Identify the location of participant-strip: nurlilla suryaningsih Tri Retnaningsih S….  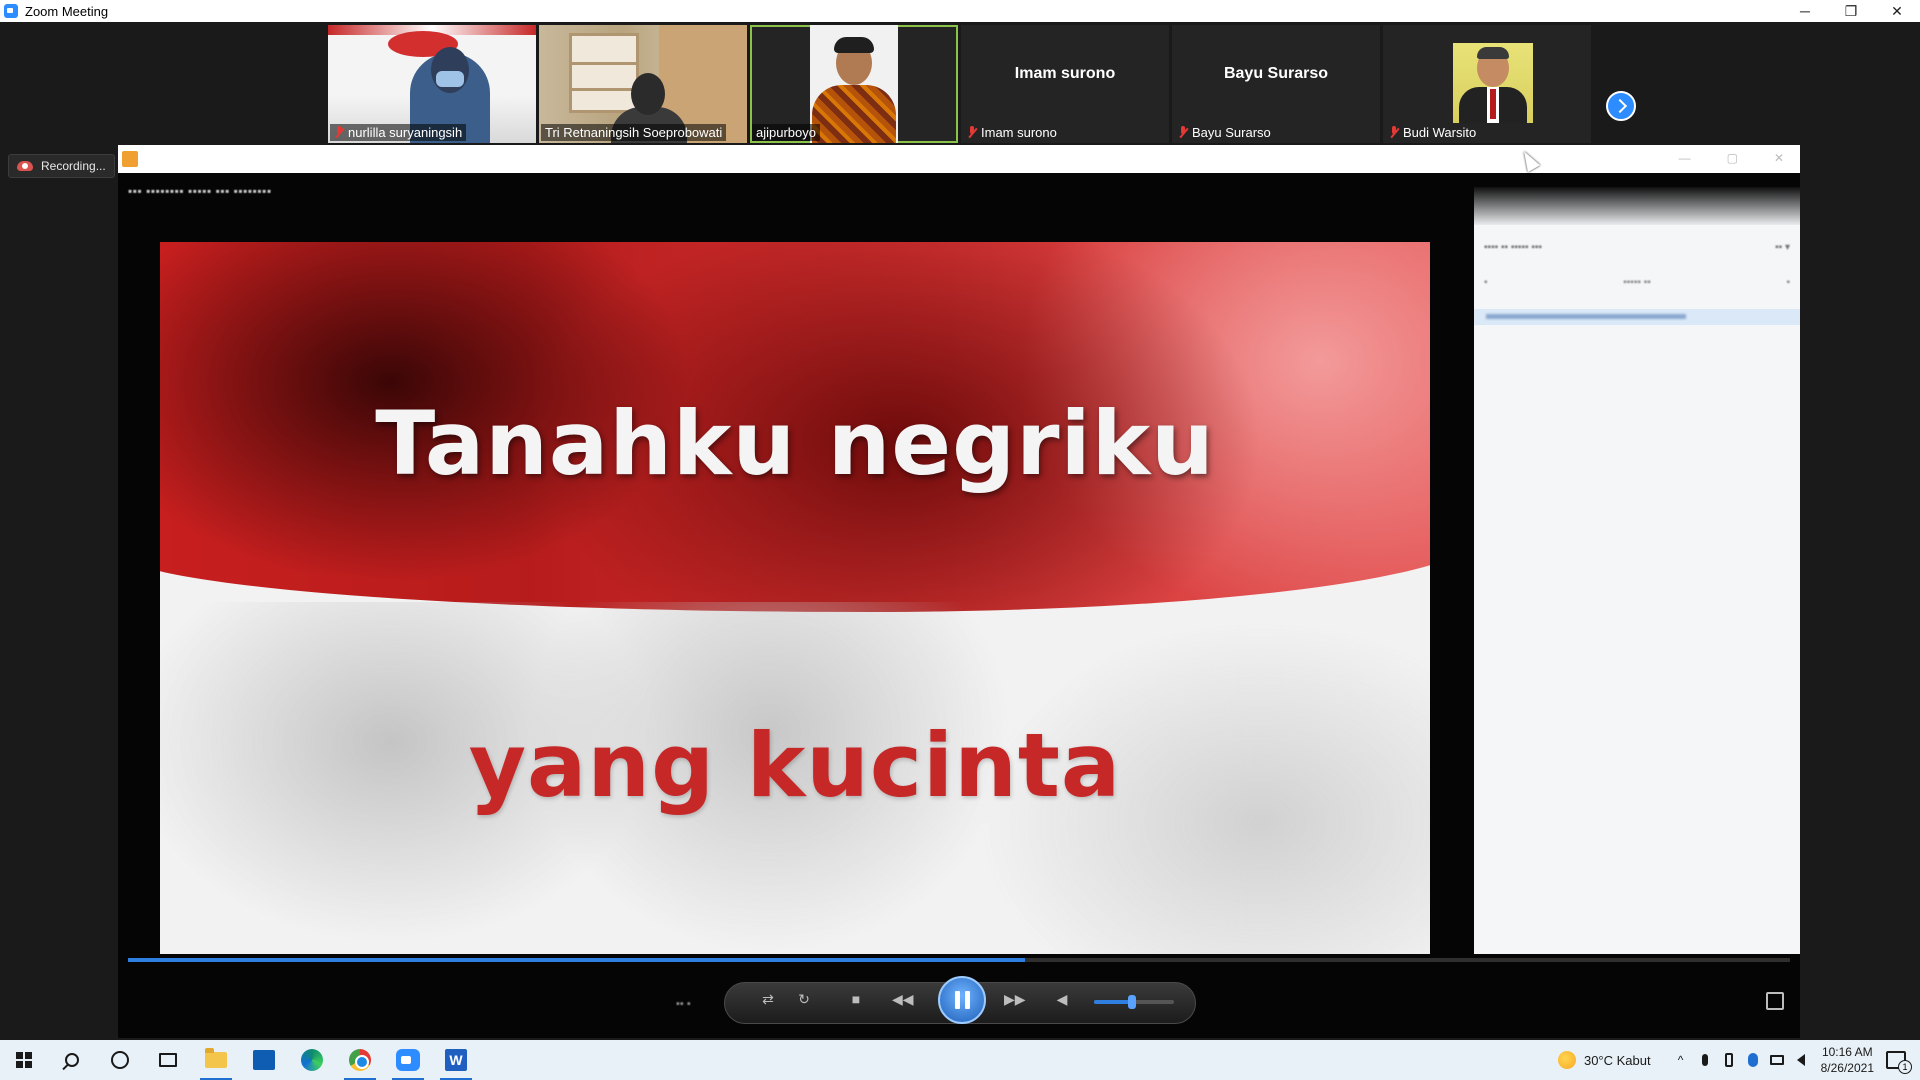
(960, 83).